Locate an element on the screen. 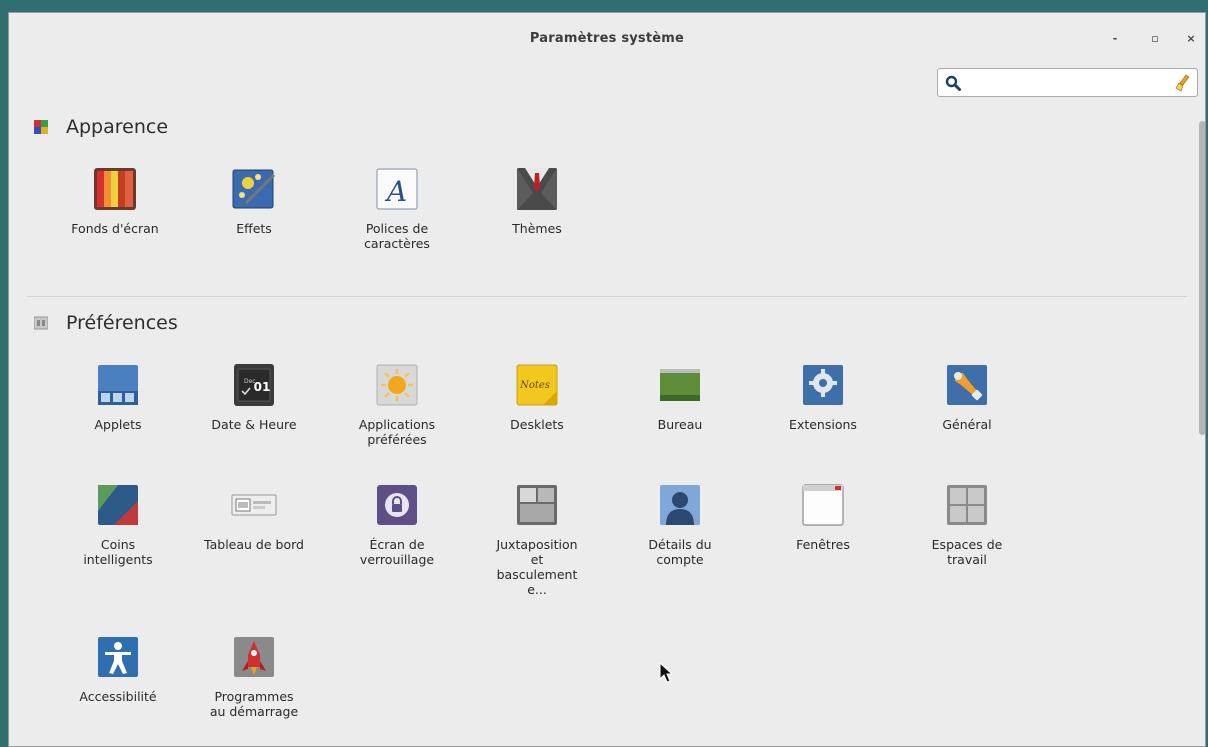  desklets-icon: Notes is located at coordinates (537, 385).